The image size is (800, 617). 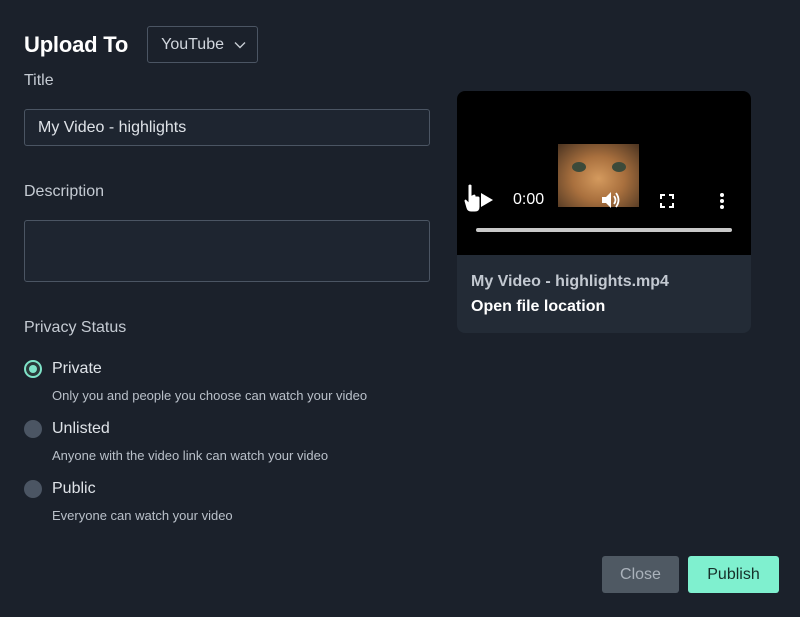 I want to click on video-player: 0:00, so click(x=604, y=173).